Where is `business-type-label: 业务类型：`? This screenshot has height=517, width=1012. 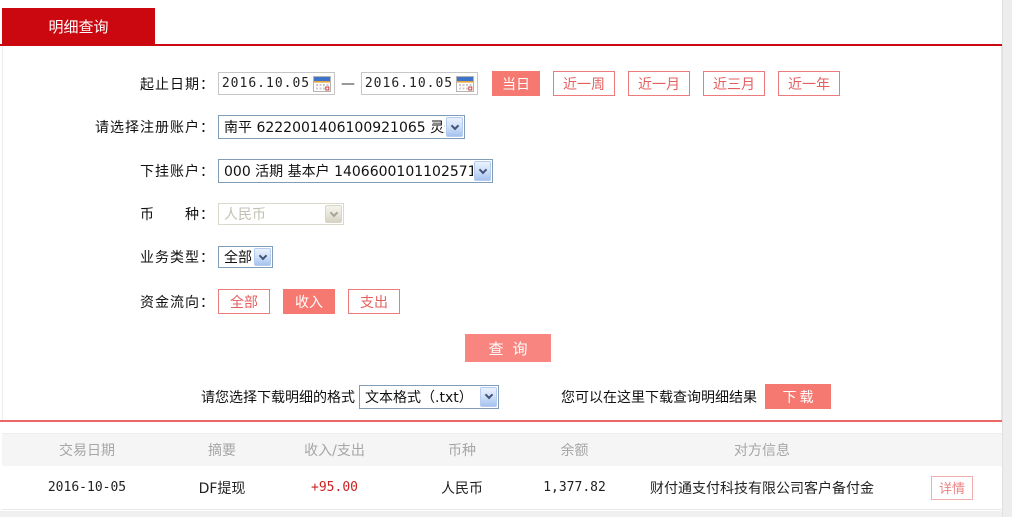
business-type-label: 业务类型： is located at coordinates (177, 258).